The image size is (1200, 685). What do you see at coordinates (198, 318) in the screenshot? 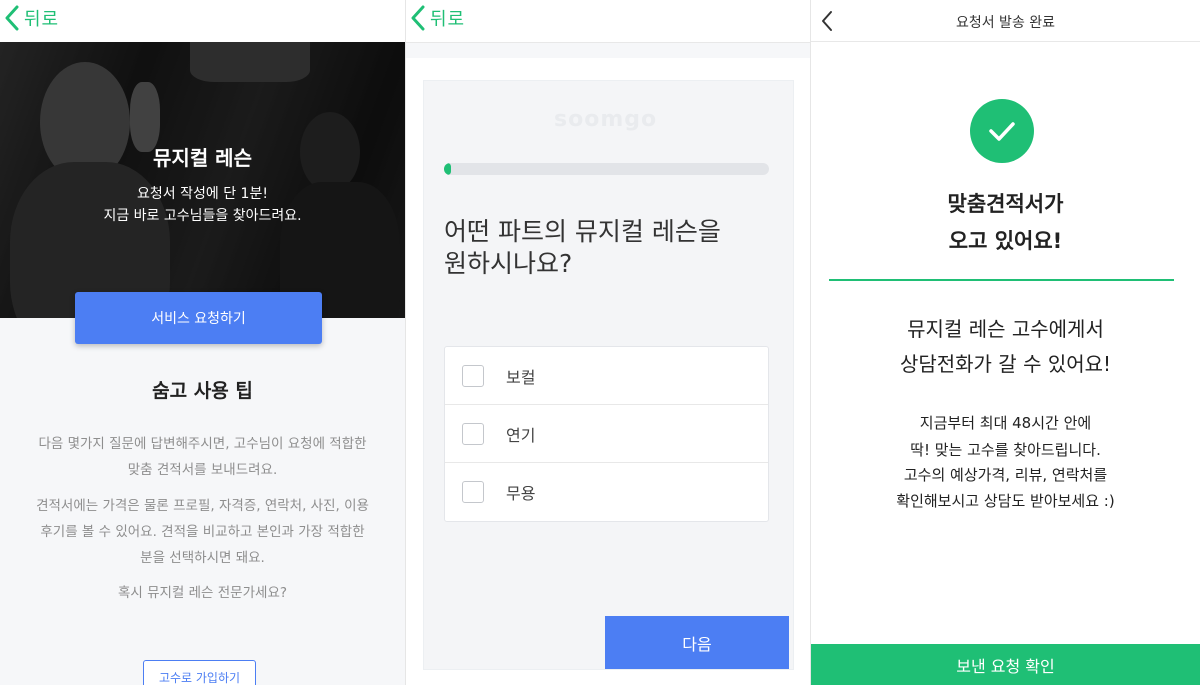
I see `request-service-button: 서비스 요청하기` at bounding box center [198, 318].